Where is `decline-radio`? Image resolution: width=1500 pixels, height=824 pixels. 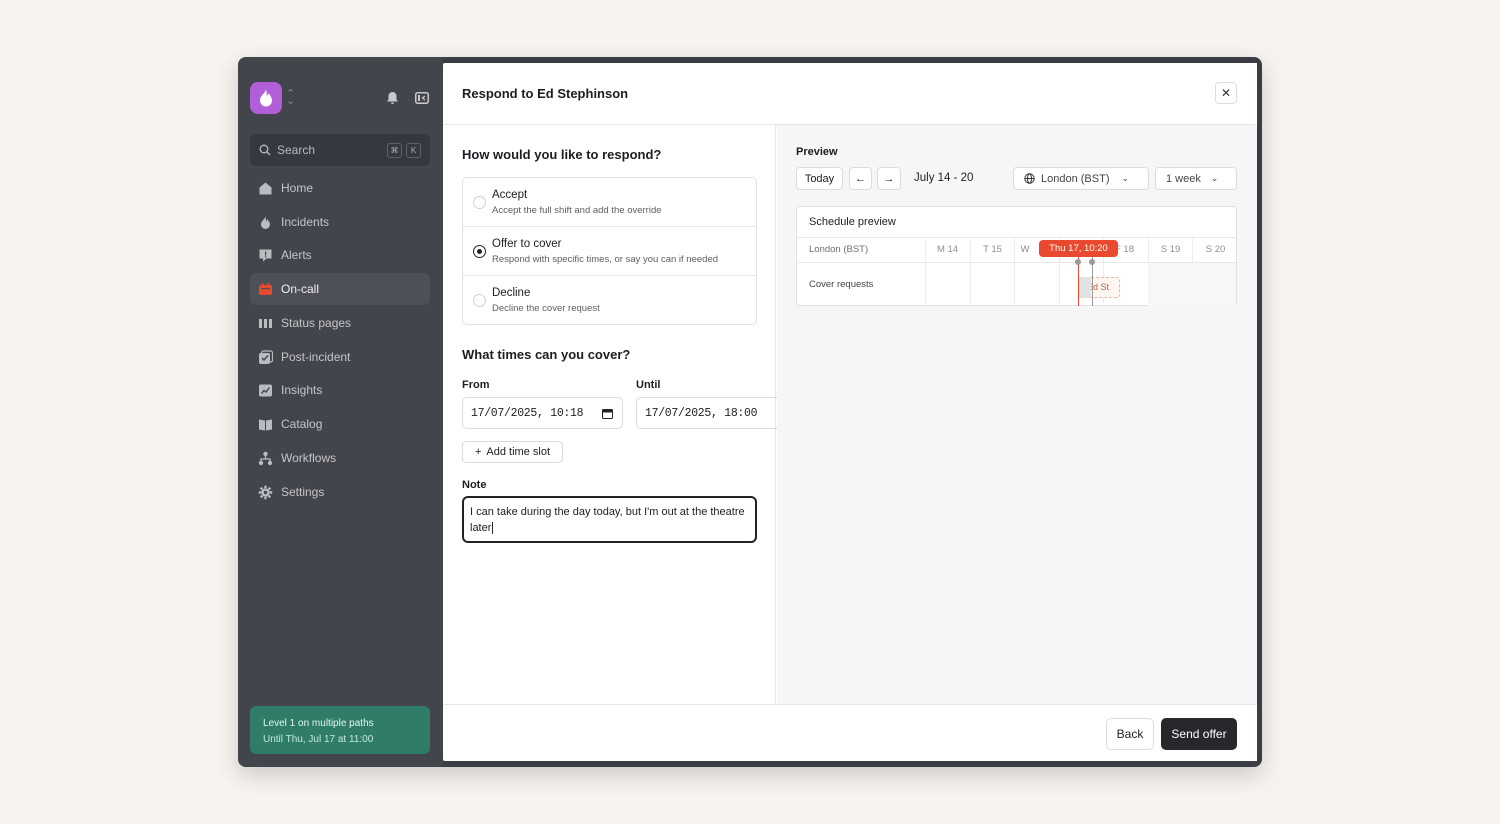 decline-radio is located at coordinates (479, 300).